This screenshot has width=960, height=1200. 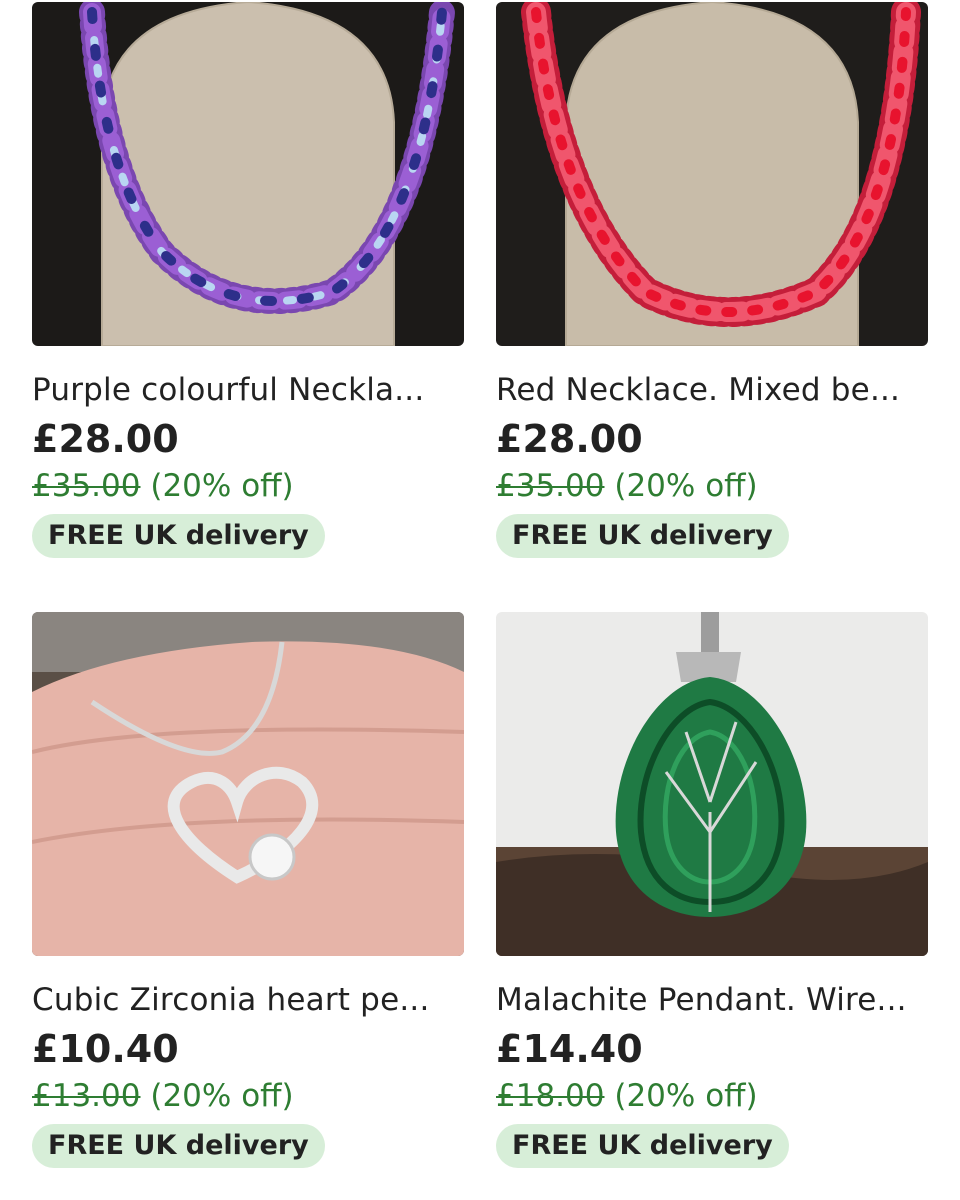 I want to click on product-image-malachite-pendant, so click(x=712, y=784).